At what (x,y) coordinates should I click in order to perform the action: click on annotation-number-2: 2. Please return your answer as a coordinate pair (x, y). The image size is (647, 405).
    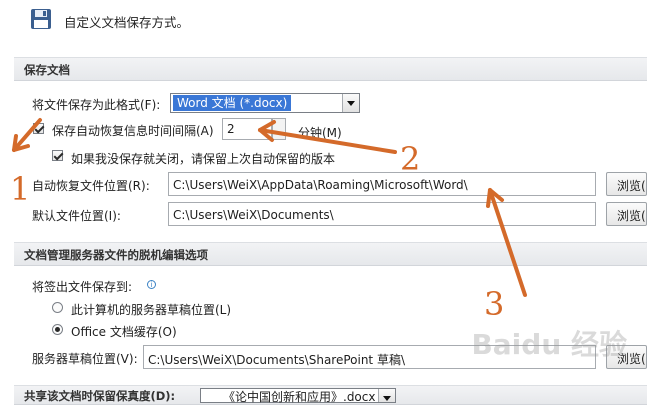
    Looking at the image, I should click on (410, 159).